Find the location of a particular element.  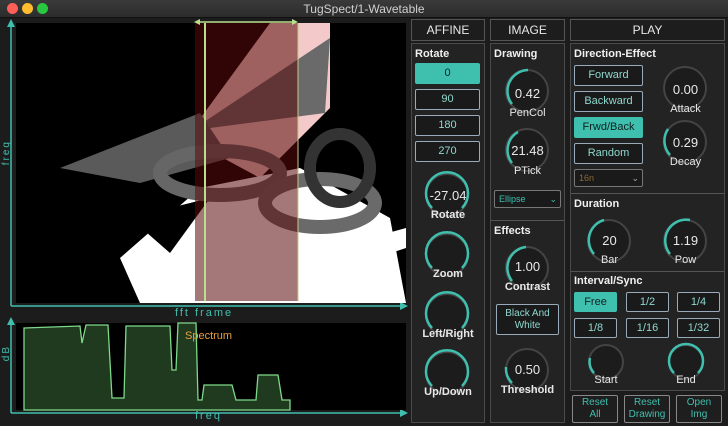

threshold-knob-value: 0.50 is located at coordinates (527, 369).